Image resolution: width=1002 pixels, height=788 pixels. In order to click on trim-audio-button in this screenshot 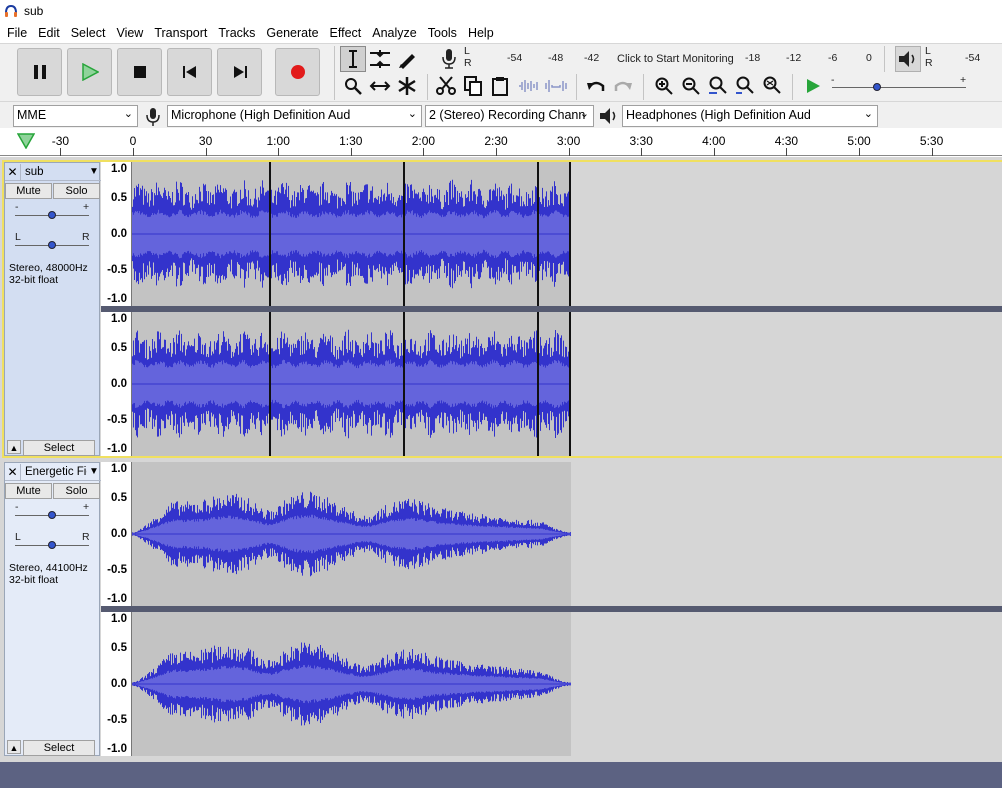, I will do `click(529, 86)`.